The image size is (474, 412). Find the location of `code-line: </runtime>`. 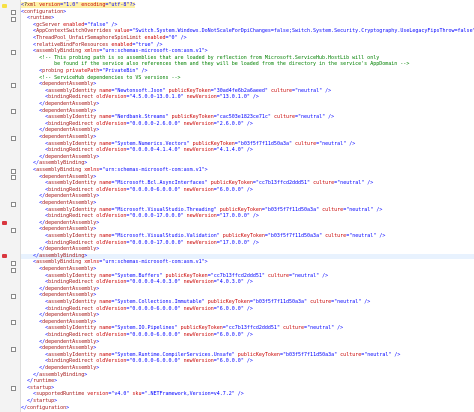

code-line: </runtime> is located at coordinates (247, 381).